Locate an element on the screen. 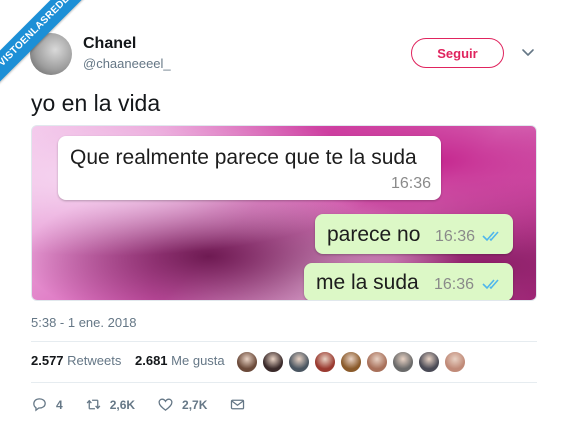 This screenshot has height=443, width=573. tweet-stats: 2.577 Retweets 2.681 Me gusta is located at coordinates (133, 360).